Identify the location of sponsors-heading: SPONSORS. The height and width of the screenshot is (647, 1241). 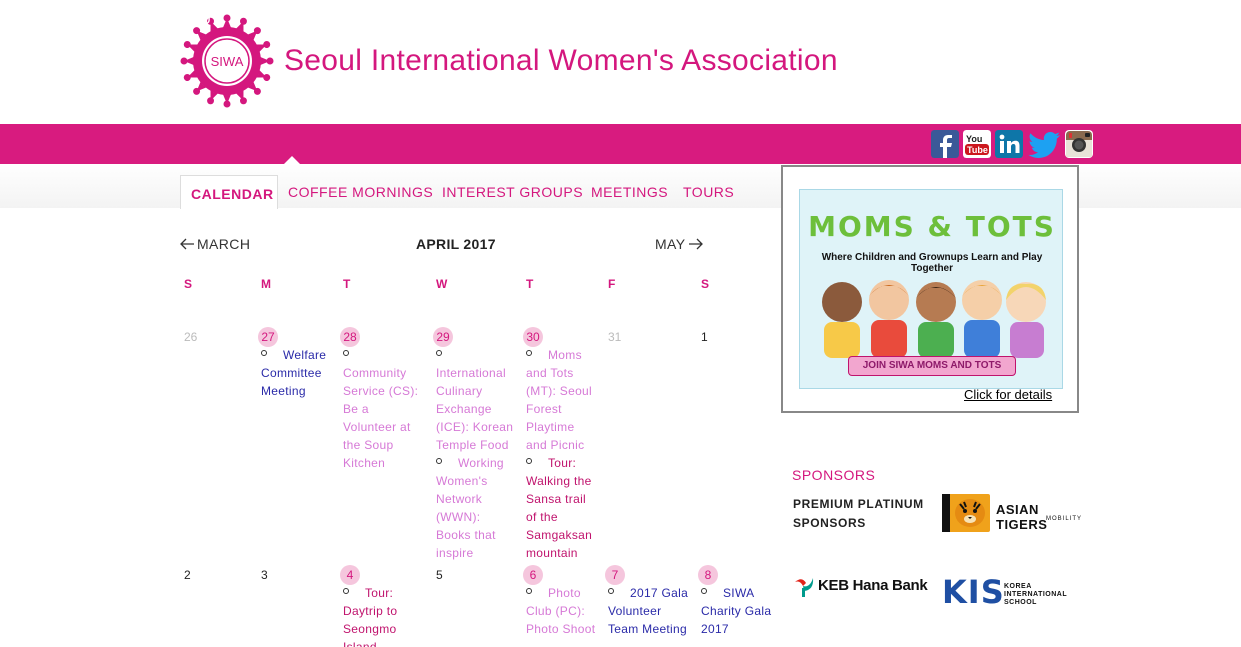
(834, 475).